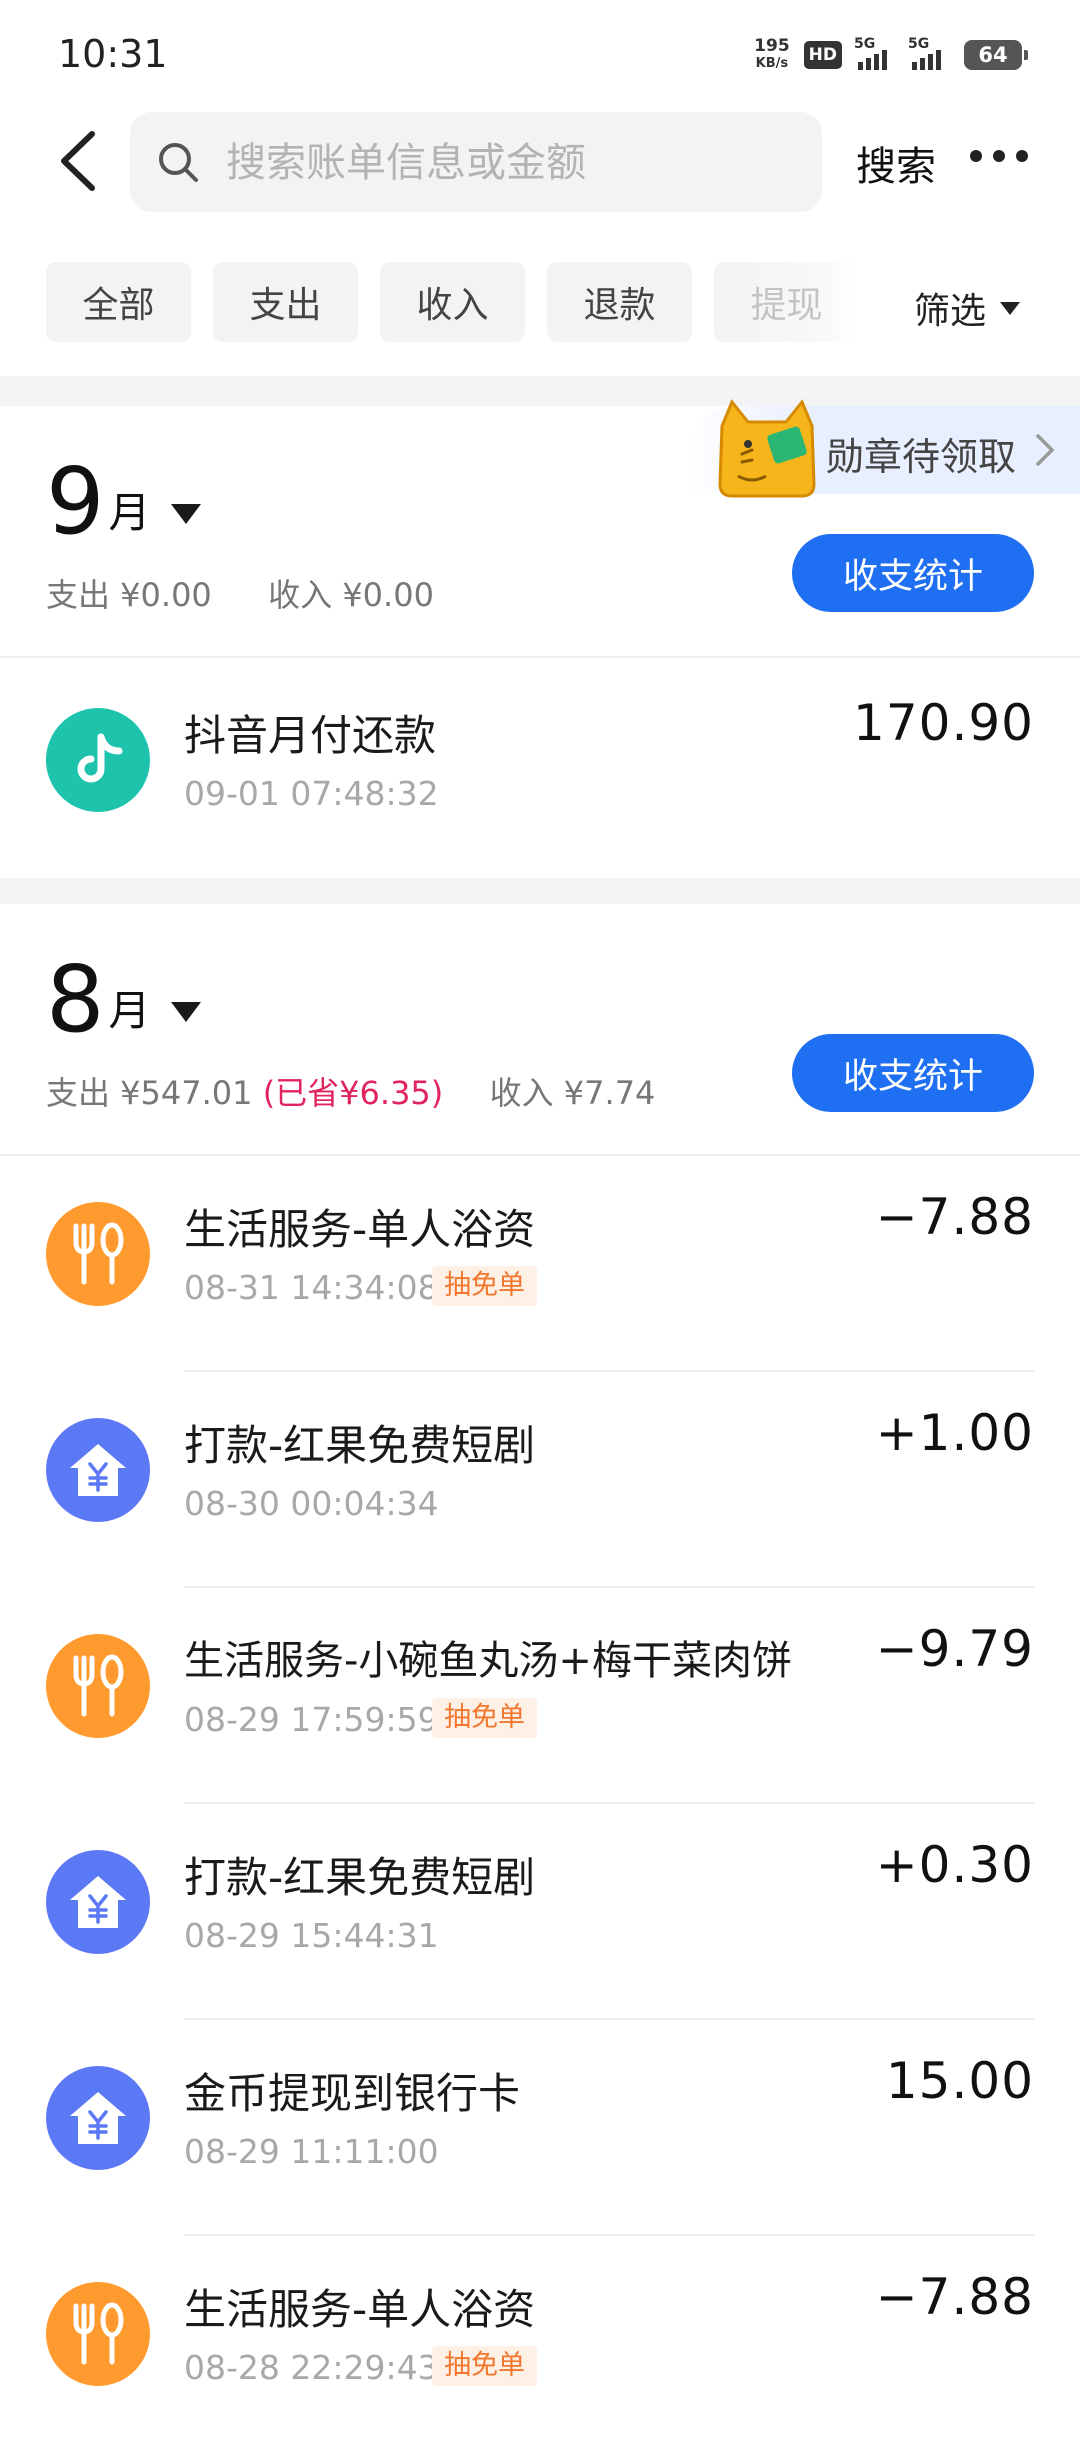 Image resolution: width=1080 pixels, height=2452 pixels. Describe the element at coordinates (943, 723) in the screenshot. I see `transaction-amount: 170.90` at that location.